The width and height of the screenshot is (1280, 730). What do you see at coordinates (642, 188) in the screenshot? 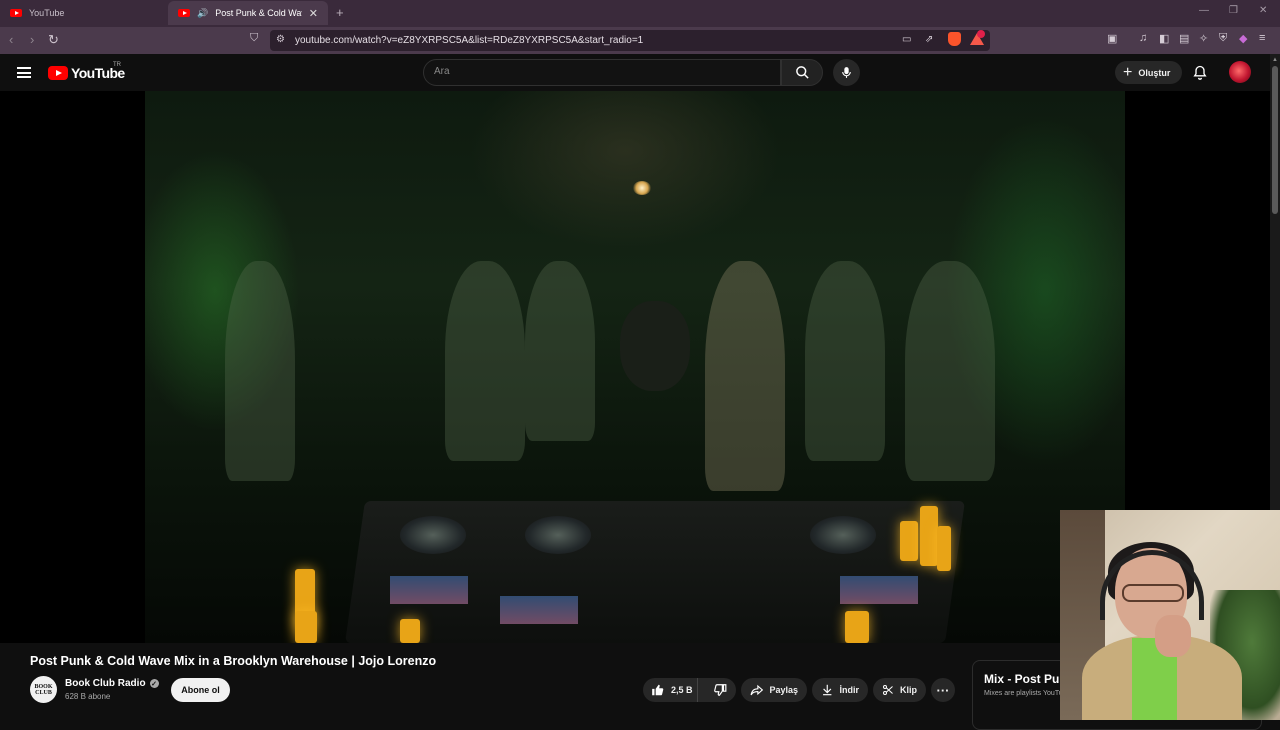
I see `ceiling-lamp` at bounding box center [642, 188].